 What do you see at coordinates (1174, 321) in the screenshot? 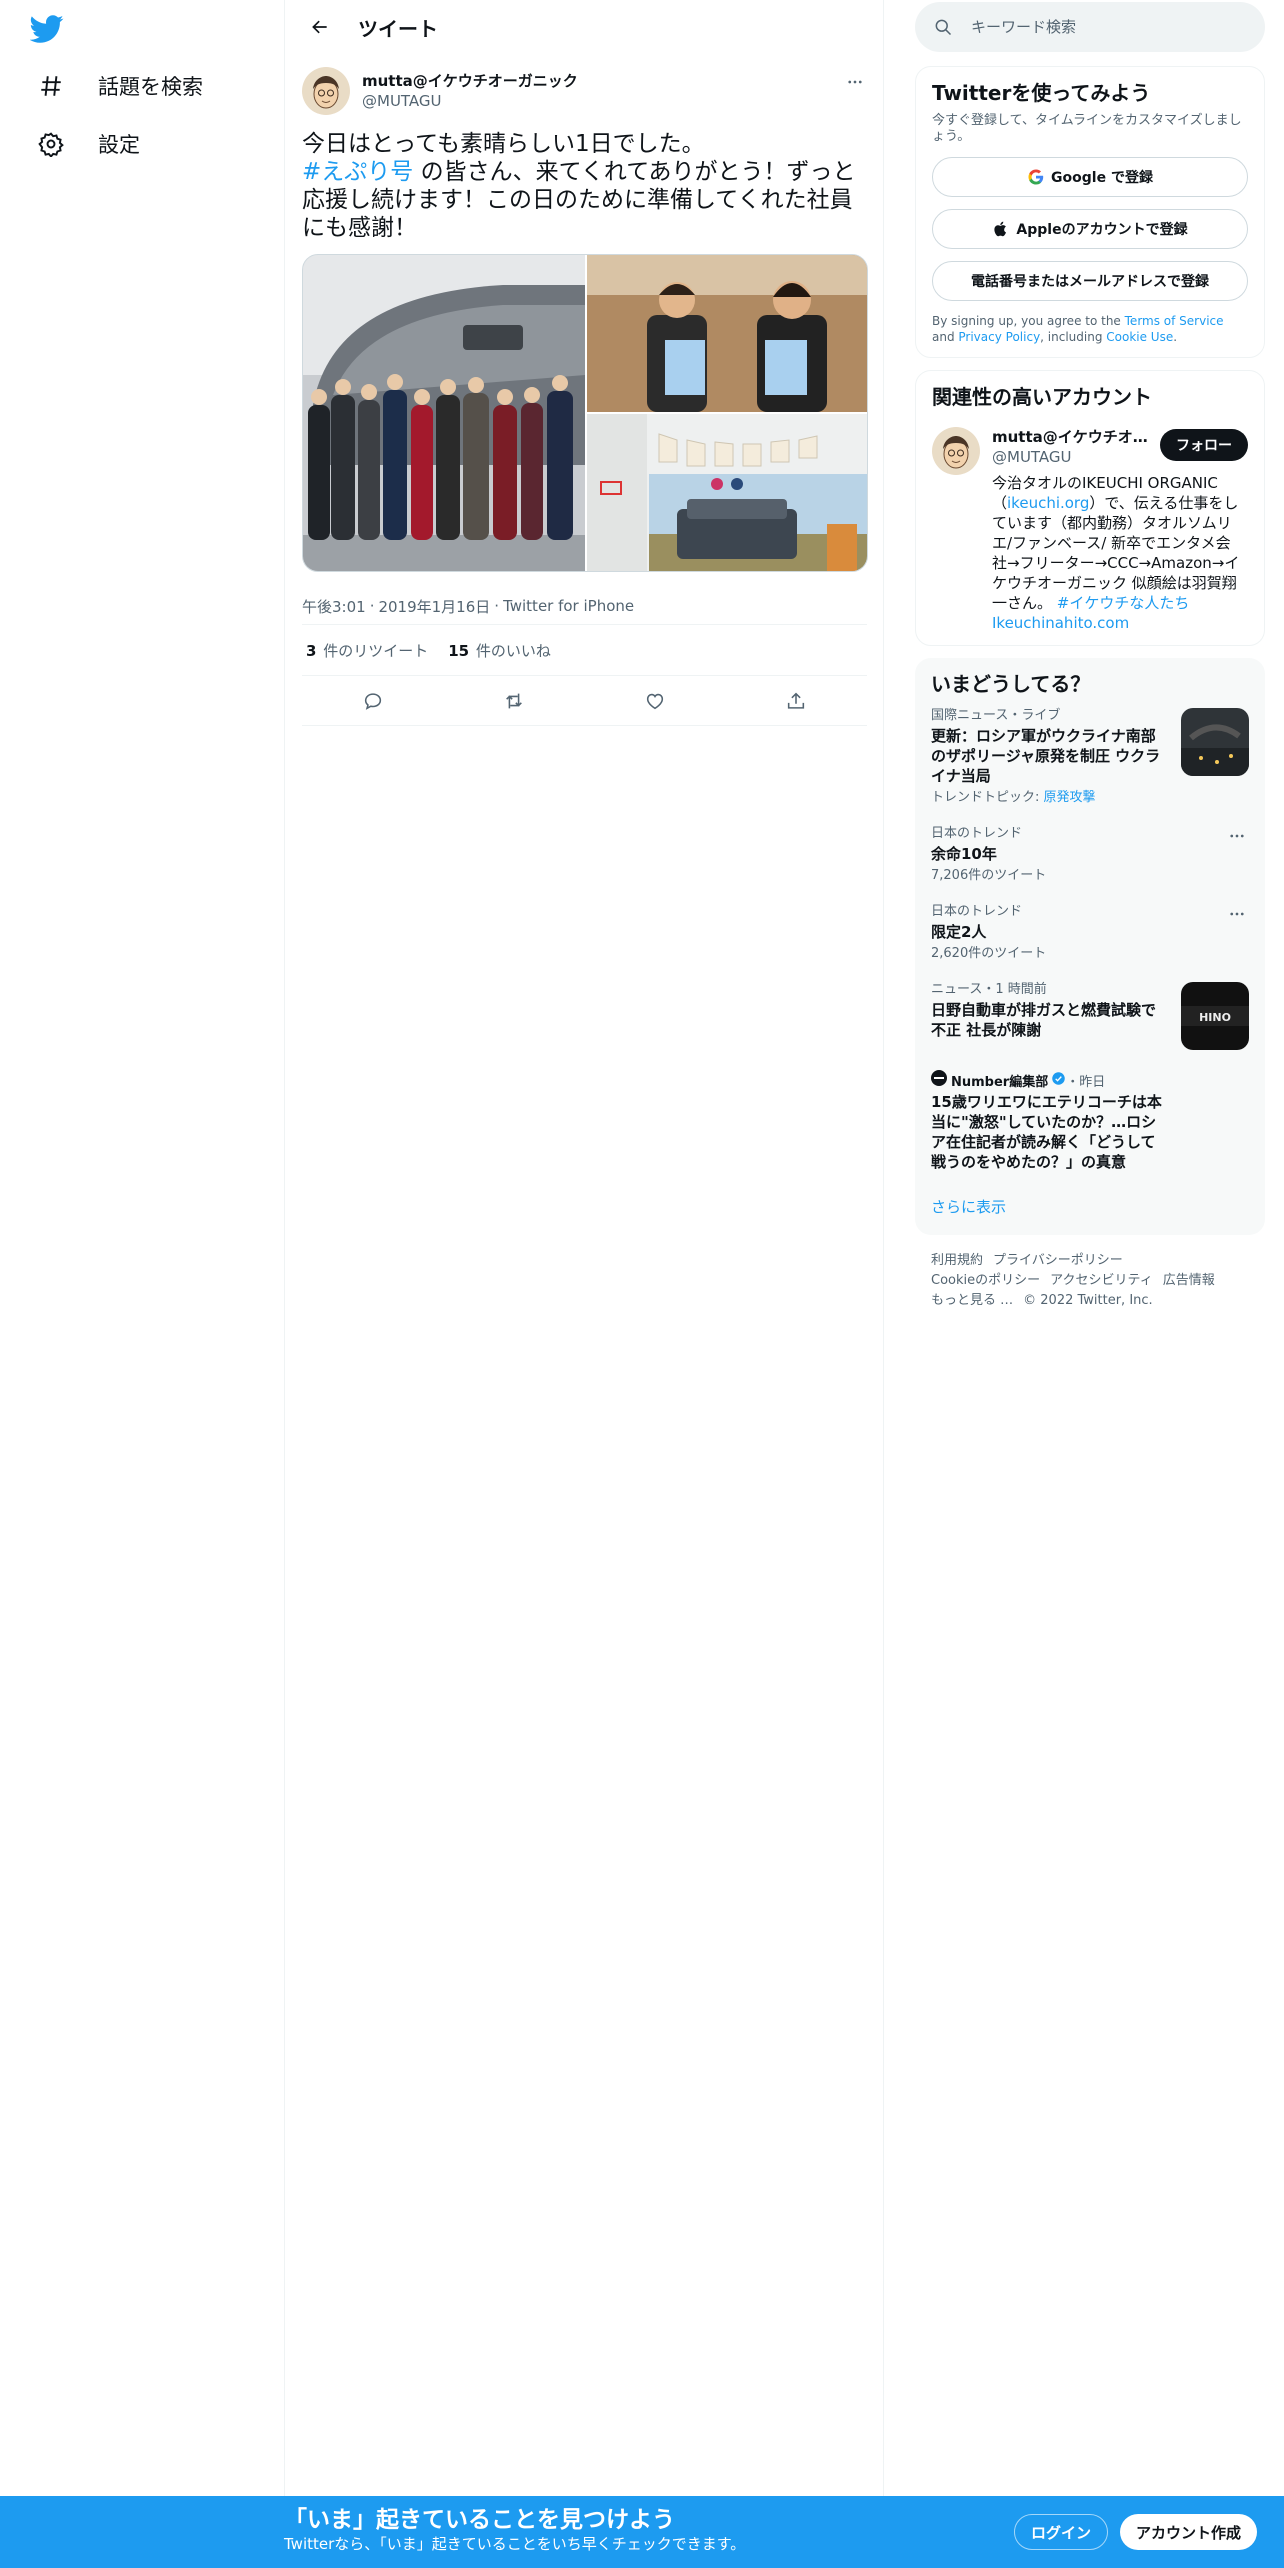
I see `terms-of-service-link: Terms of Service` at bounding box center [1174, 321].